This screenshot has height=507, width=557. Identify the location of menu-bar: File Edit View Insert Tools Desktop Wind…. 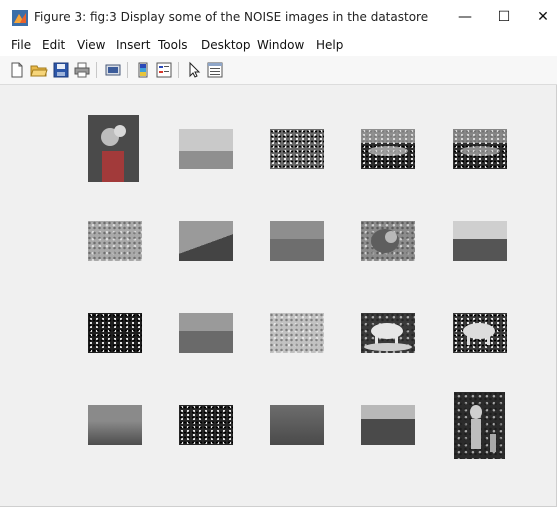
(278, 45).